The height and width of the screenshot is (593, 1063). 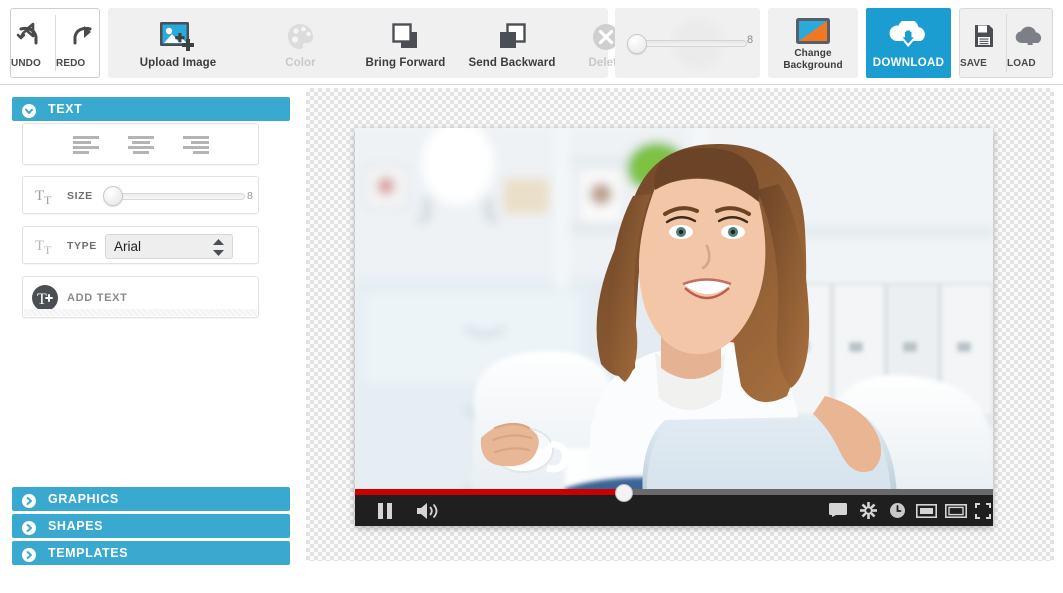 What do you see at coordinates (405, 63) in the screenshot?
I see `bring-forward-label: Bring Forward` at bounding box center [405, 63].